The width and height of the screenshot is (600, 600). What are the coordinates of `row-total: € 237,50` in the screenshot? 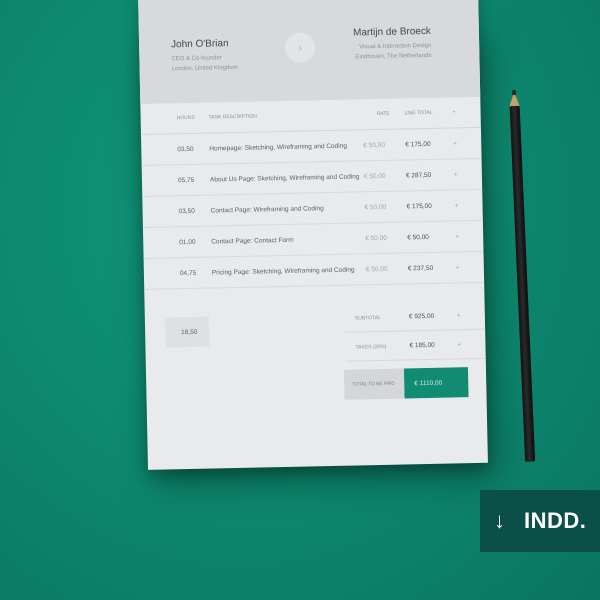 It's located at (420, 268).